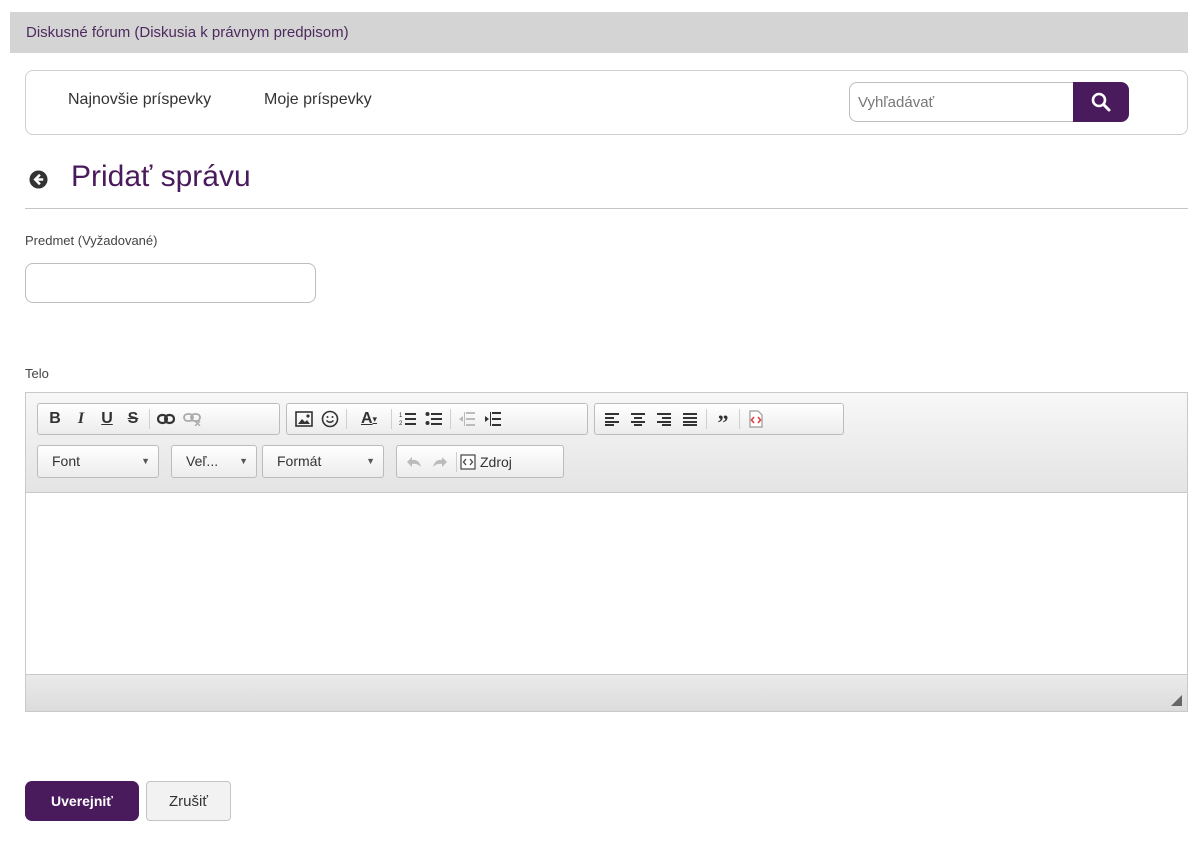 The width and height of the screenshot is (1188, 853). I want to click on toolbar-group-basic: B I U S, so click(158, 419).